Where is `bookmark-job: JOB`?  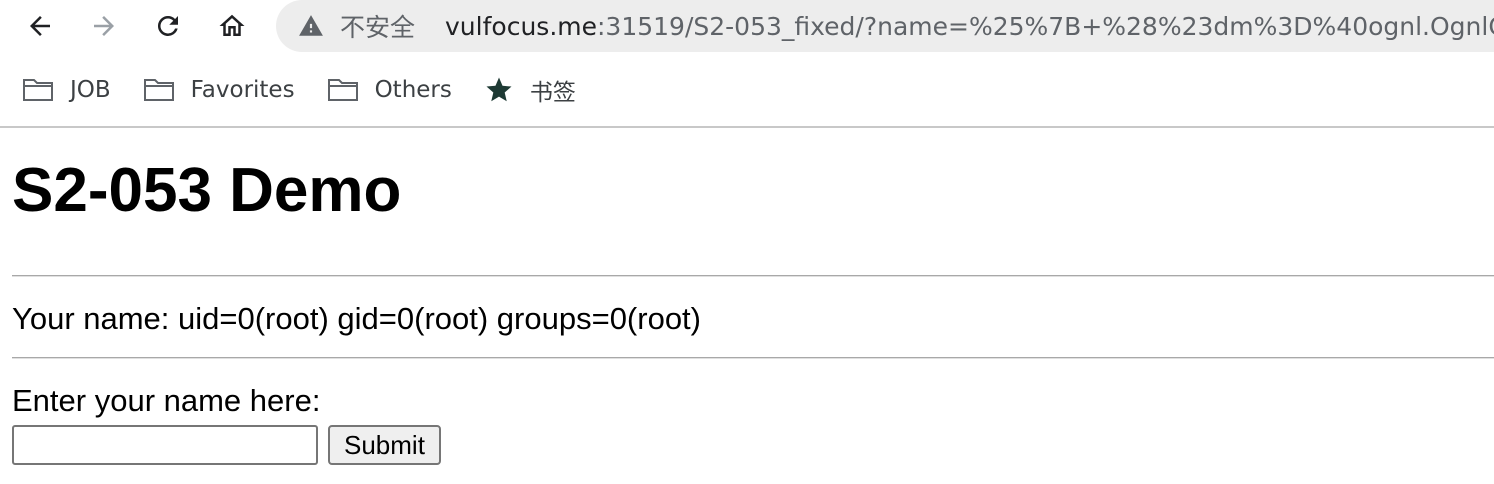
bookmark-job: JOB is located at coordinates (61, 90).